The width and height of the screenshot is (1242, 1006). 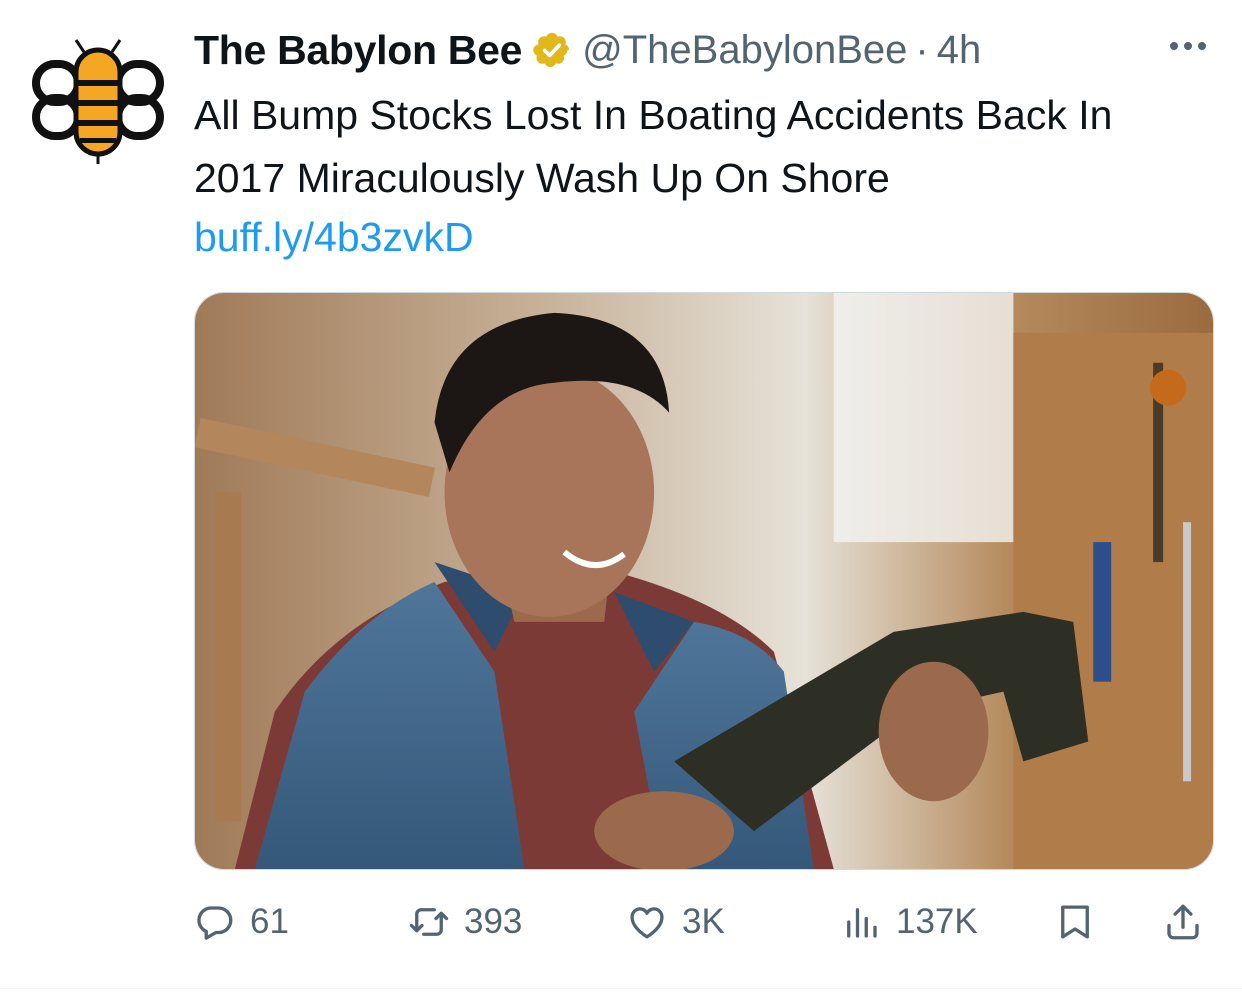 What do you see at coordinates (493, 921) in the screenshot?
I see `repost-count: 393` at bounding box center [493, 921].